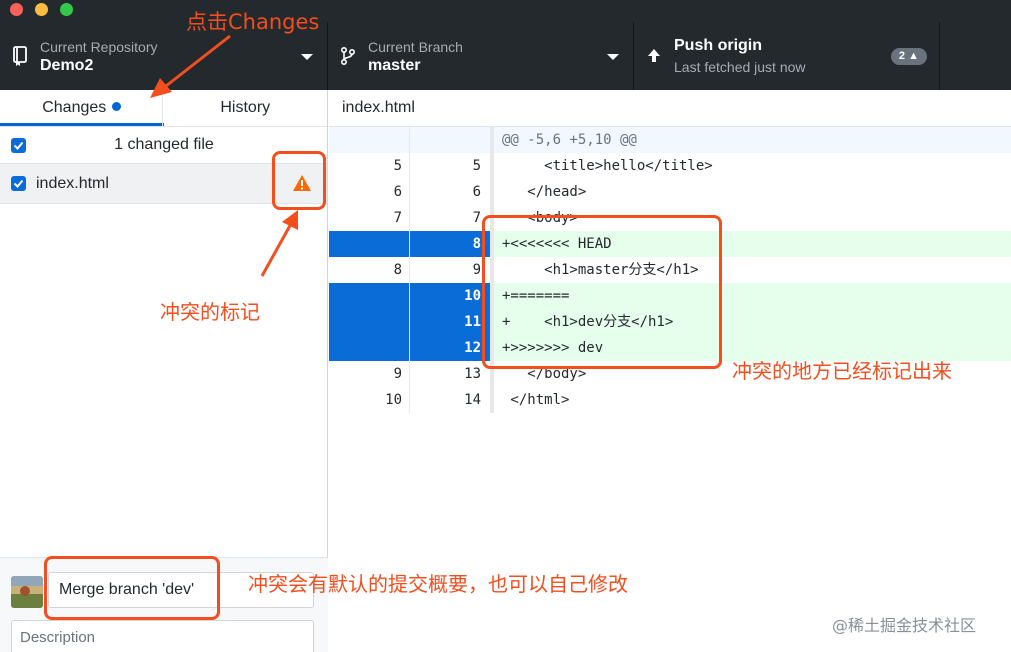 This screenshot has height=652, width=1011. I want to click on old-line-number: 10, so click(393, 400).